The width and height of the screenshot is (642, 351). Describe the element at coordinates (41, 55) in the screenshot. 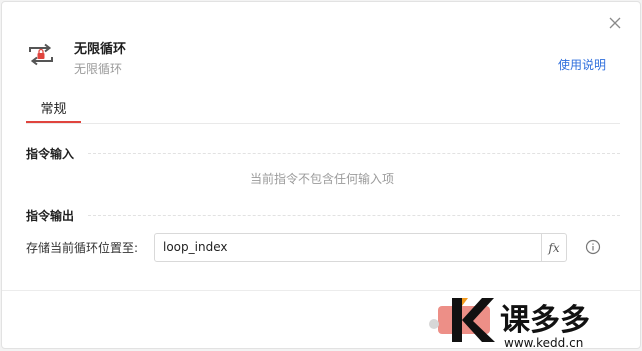

I see `loop-icon` at that location.